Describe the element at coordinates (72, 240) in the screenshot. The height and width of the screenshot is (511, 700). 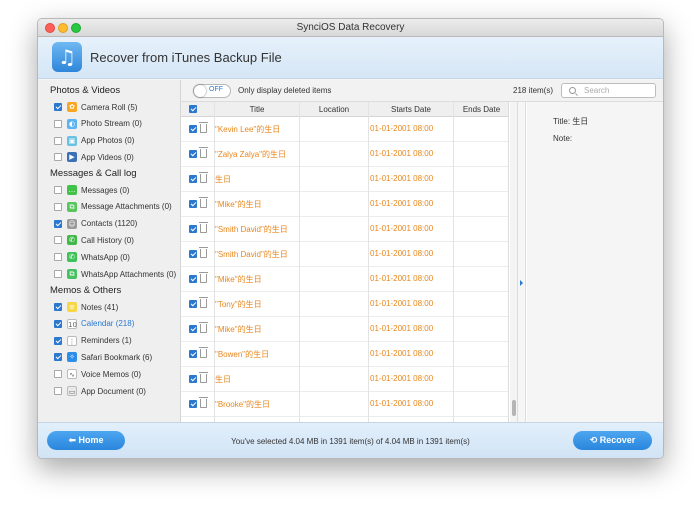
I see `call-history-icon: ✆` at that location.